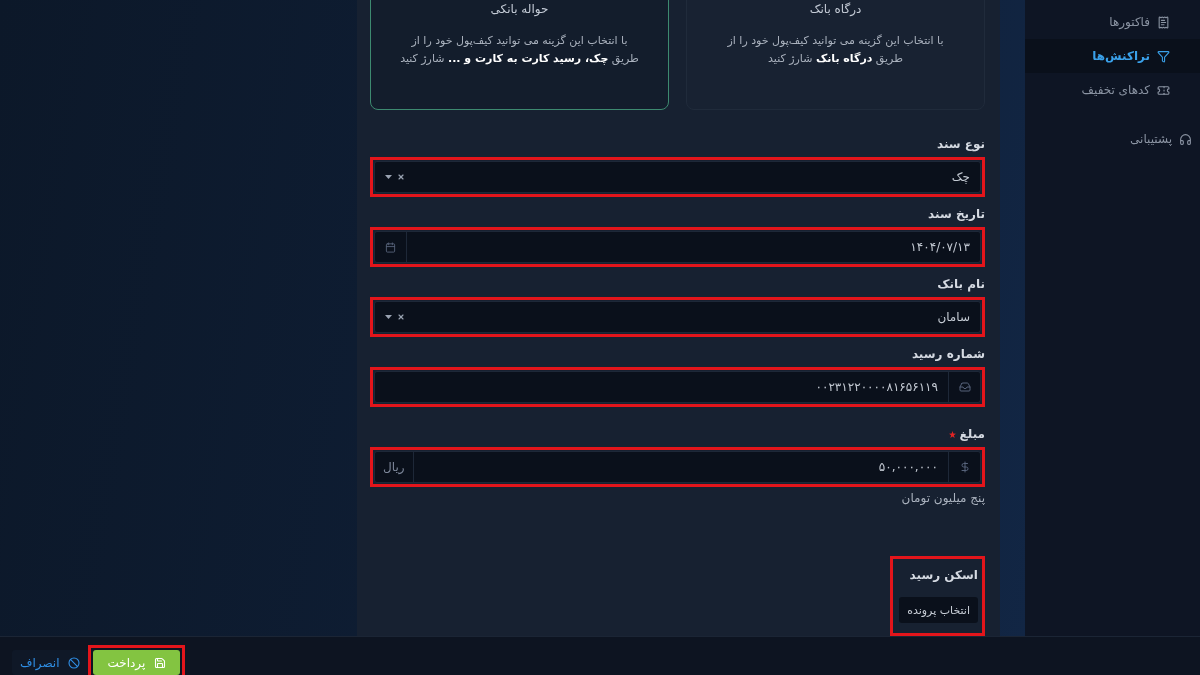  I want to click on cancel-link: انصراف, so click(50, 662).